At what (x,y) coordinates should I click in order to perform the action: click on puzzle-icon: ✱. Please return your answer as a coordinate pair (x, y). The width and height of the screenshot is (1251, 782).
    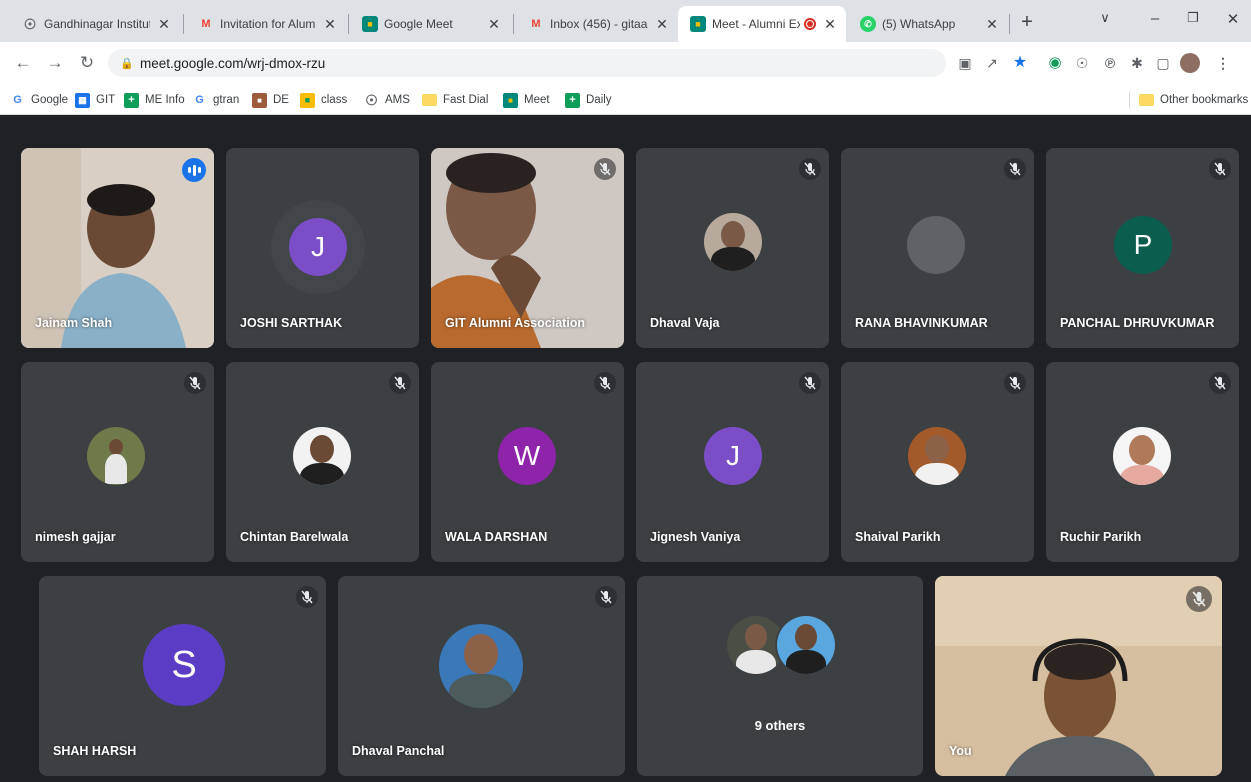
    Looking at the image, I should click on (1137, 63).